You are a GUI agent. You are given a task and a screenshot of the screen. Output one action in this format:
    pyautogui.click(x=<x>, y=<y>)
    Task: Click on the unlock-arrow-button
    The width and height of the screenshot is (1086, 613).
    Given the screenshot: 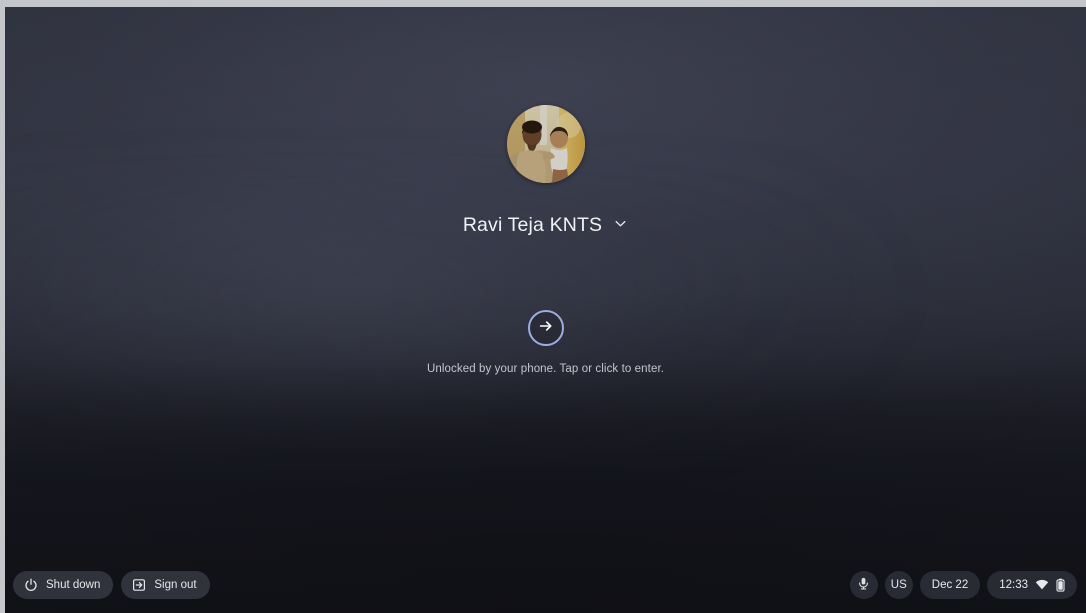 What is the action you would take?
    pyautogui.click(x=545, y=328)
    